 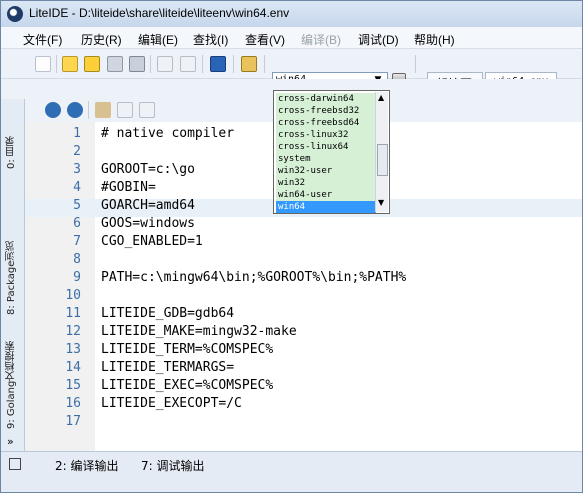 I want to click on code-text: GOARCH=amd64, so click(x=148, y=205).